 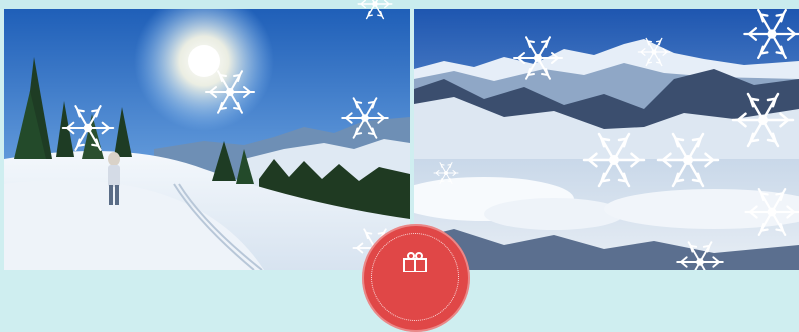 What do you see at coordinates (399, 4) in the screenshot?
I see `top-strip` at bounding box center [399, 4].